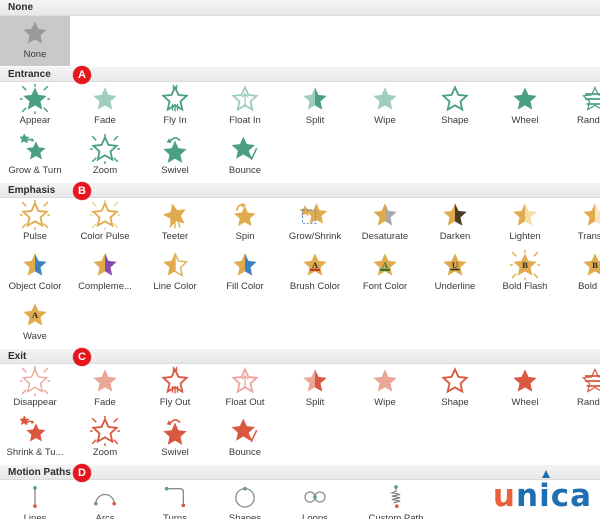  Describe the element at coordinates (105, 499) in the screenshot. I see `effect-motion-paths-arcs: Arcs` at that location.